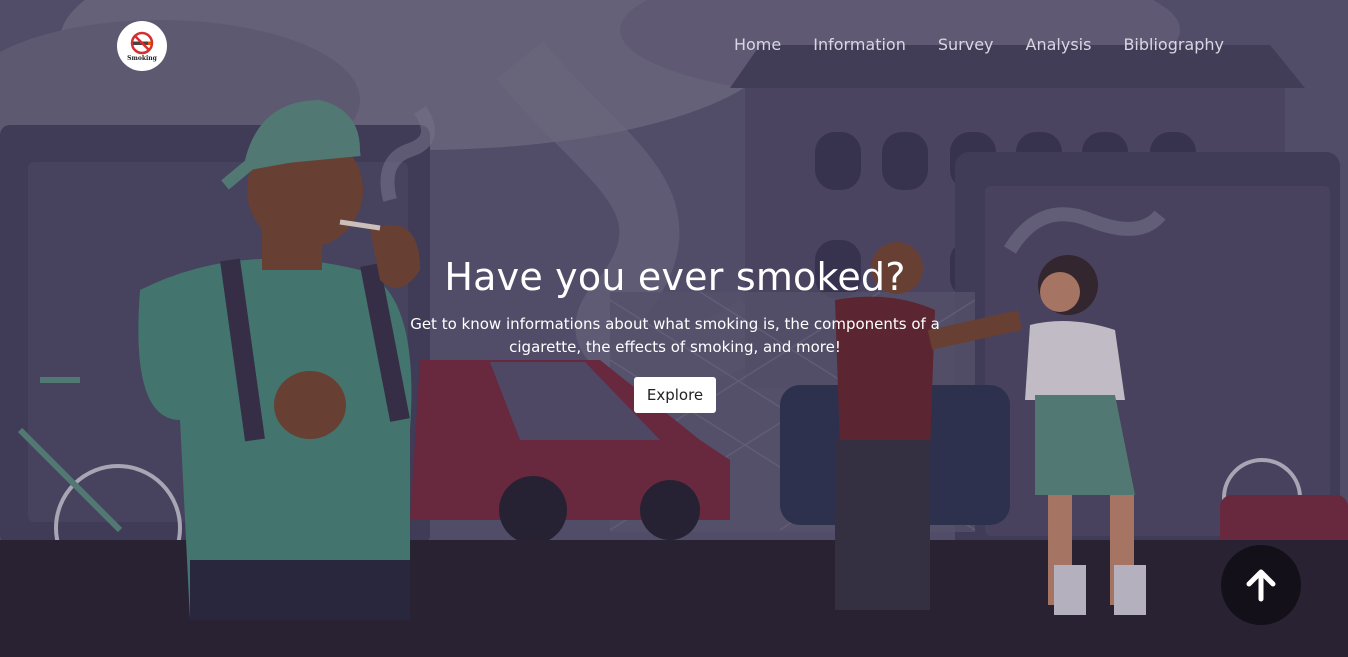 Image resolution: width=1348 pixels, height=657 pixels. I want to click on site-logo: Smoking, so click(142, 46).